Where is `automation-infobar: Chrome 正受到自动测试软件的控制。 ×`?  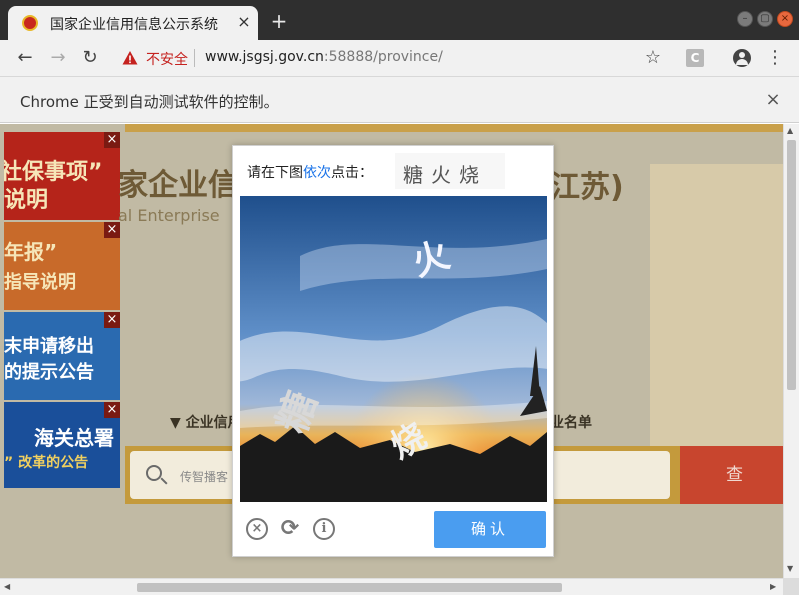
automation-infobar: Chrome 正受到自动测试软件的控制。 × is located at coordinates (399, 100).